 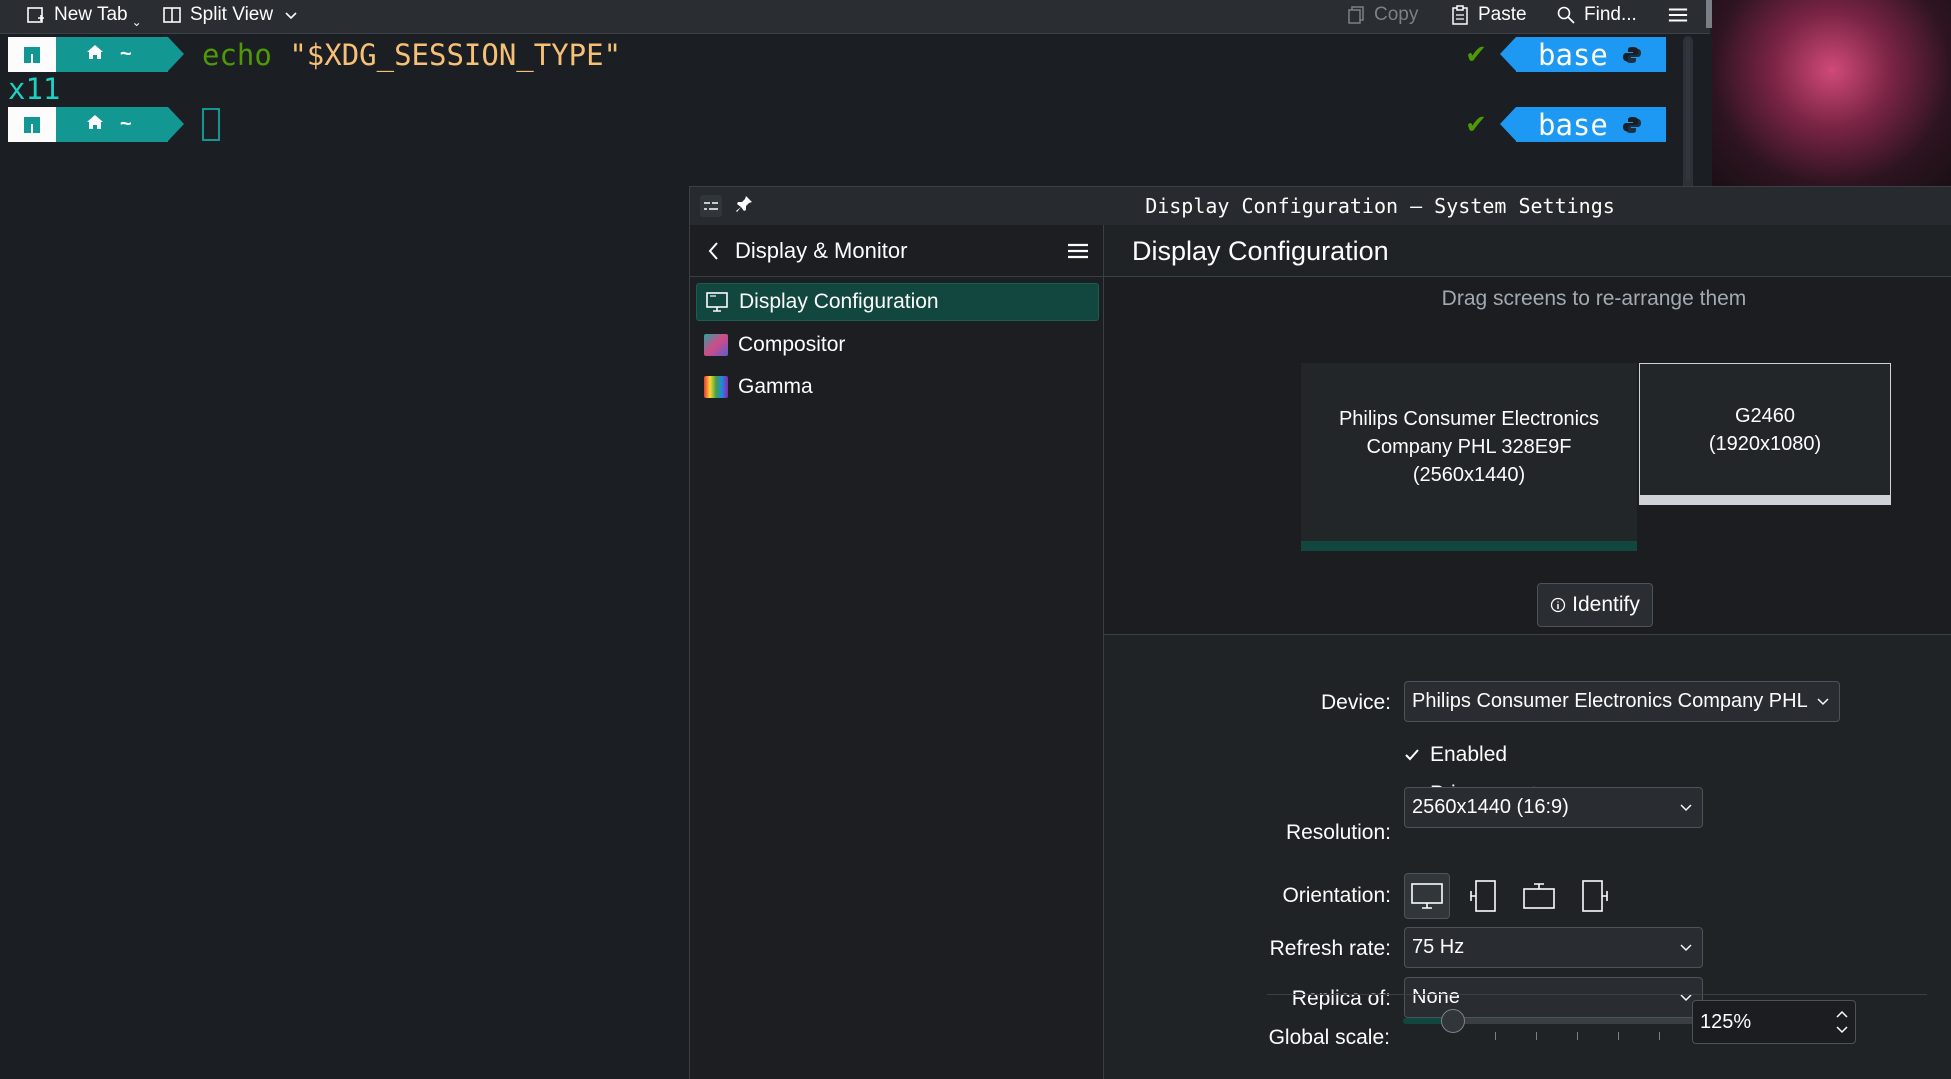 What do you see at coordinates (411, 55) in the screenshot?
I see `command-text: echo "$XDG_SESSION_TYPE"` at bounding box center [411, 55].